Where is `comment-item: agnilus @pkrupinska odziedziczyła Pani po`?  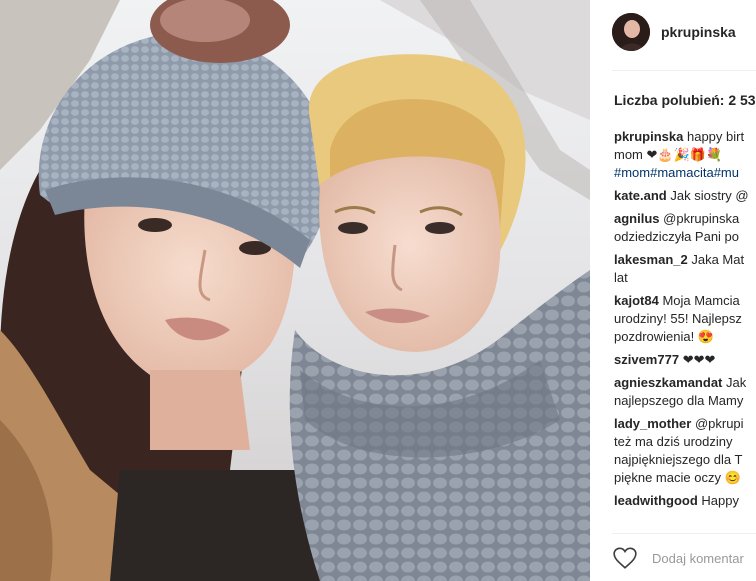
comment-item: agnilus @pkrupinska odziedziczyła Pani po is located at coordinates (685, 228).